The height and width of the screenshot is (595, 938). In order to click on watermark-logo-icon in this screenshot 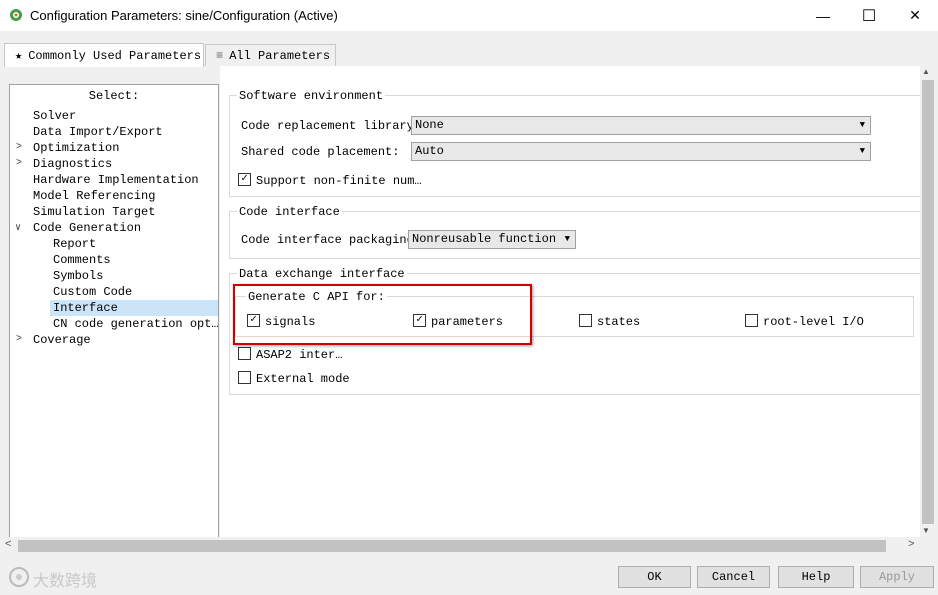, I will do `click(19, 577)`.